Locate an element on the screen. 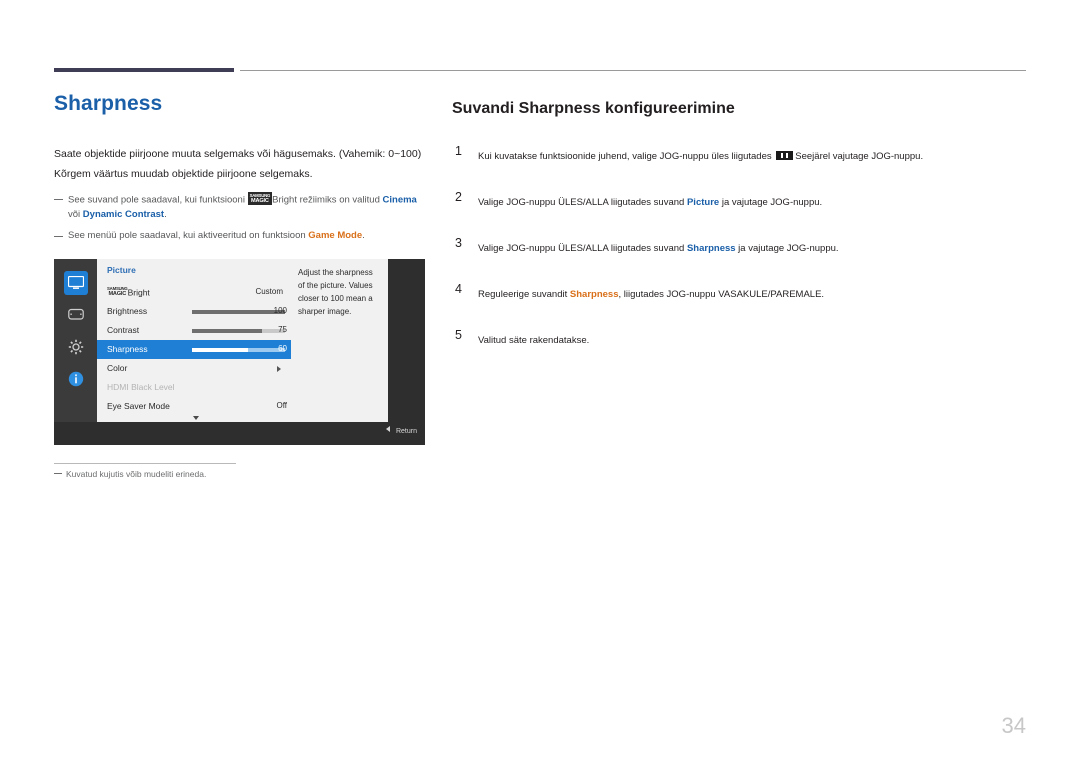 This screenshot has width=1080, height=763. osd-magicbright-text: Bright is located at coordinates (138, 292).